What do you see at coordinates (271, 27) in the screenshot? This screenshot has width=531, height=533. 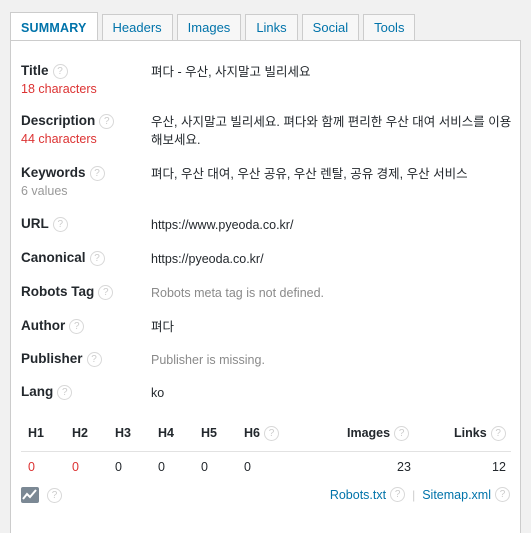 I see `tab-links: Links` at bounding box center [271, 27].